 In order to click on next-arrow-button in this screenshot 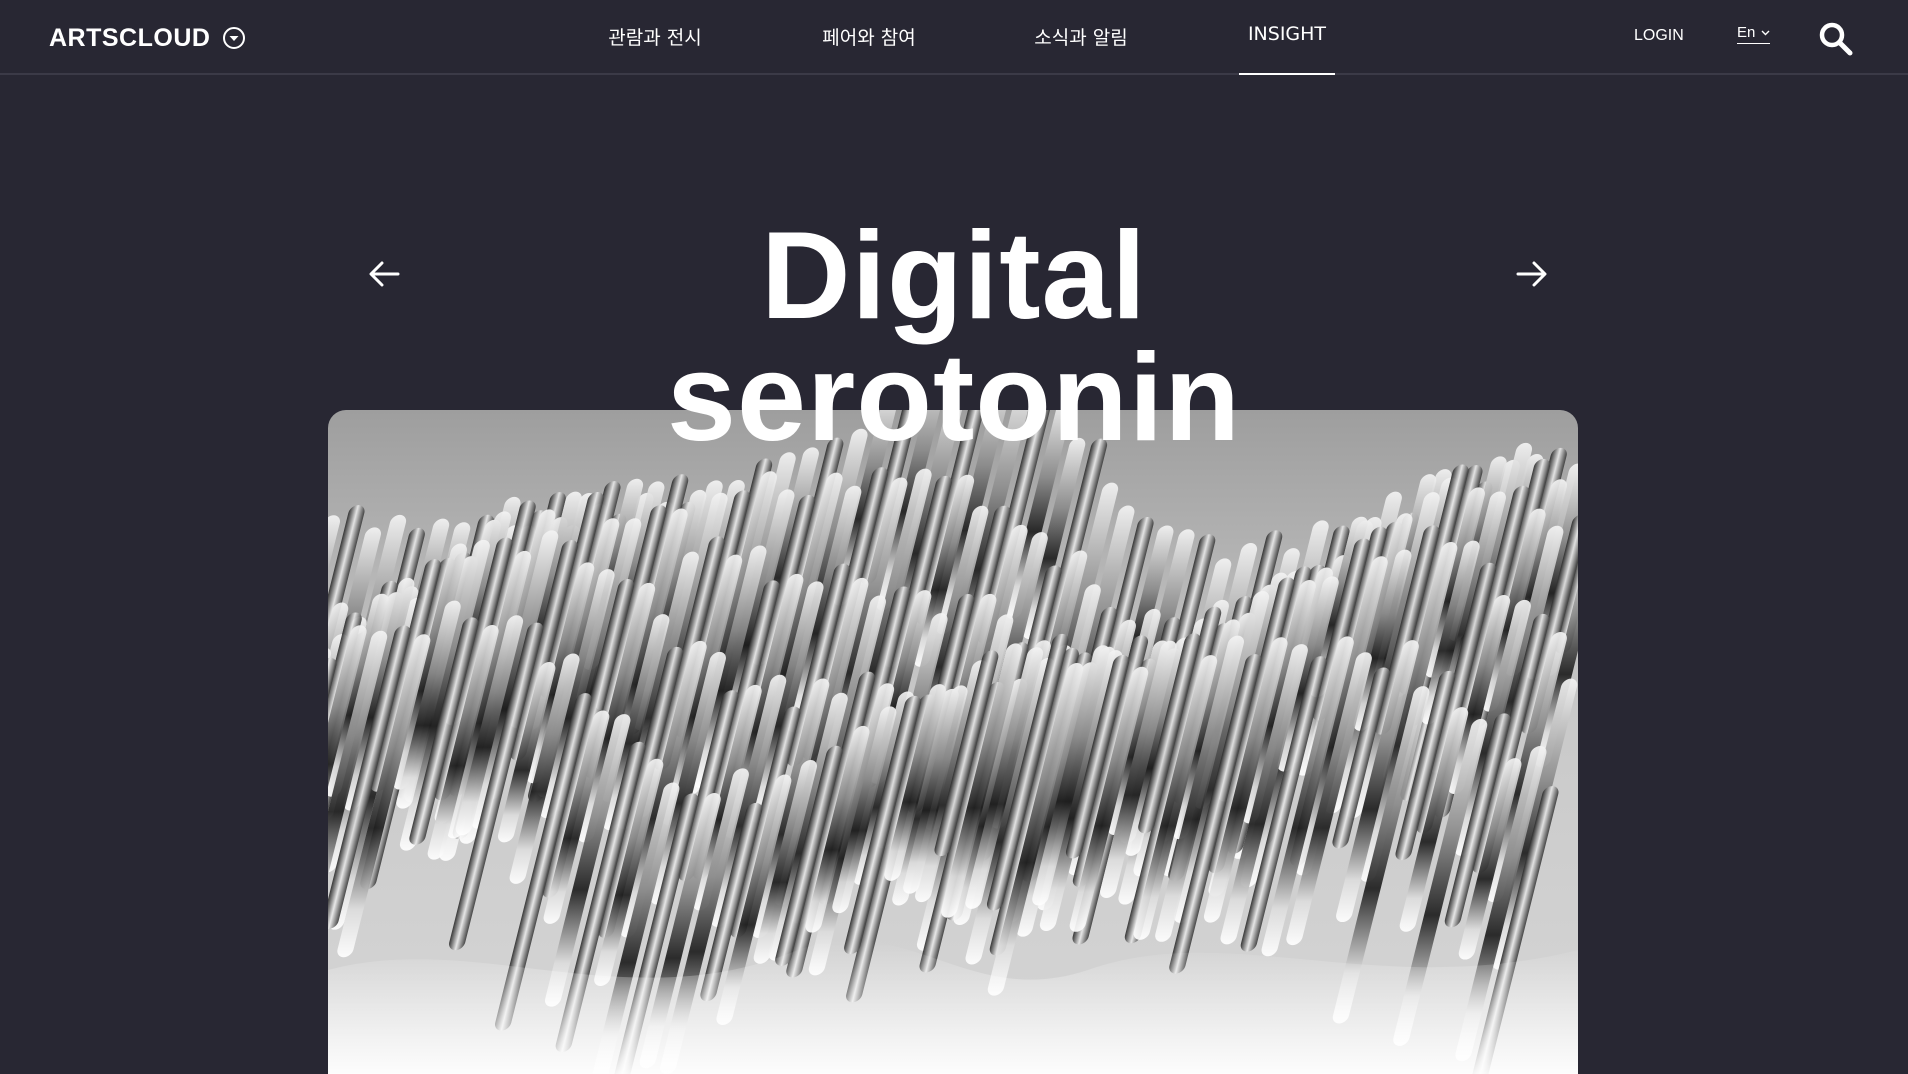, I will do `click(1532, 274)`.